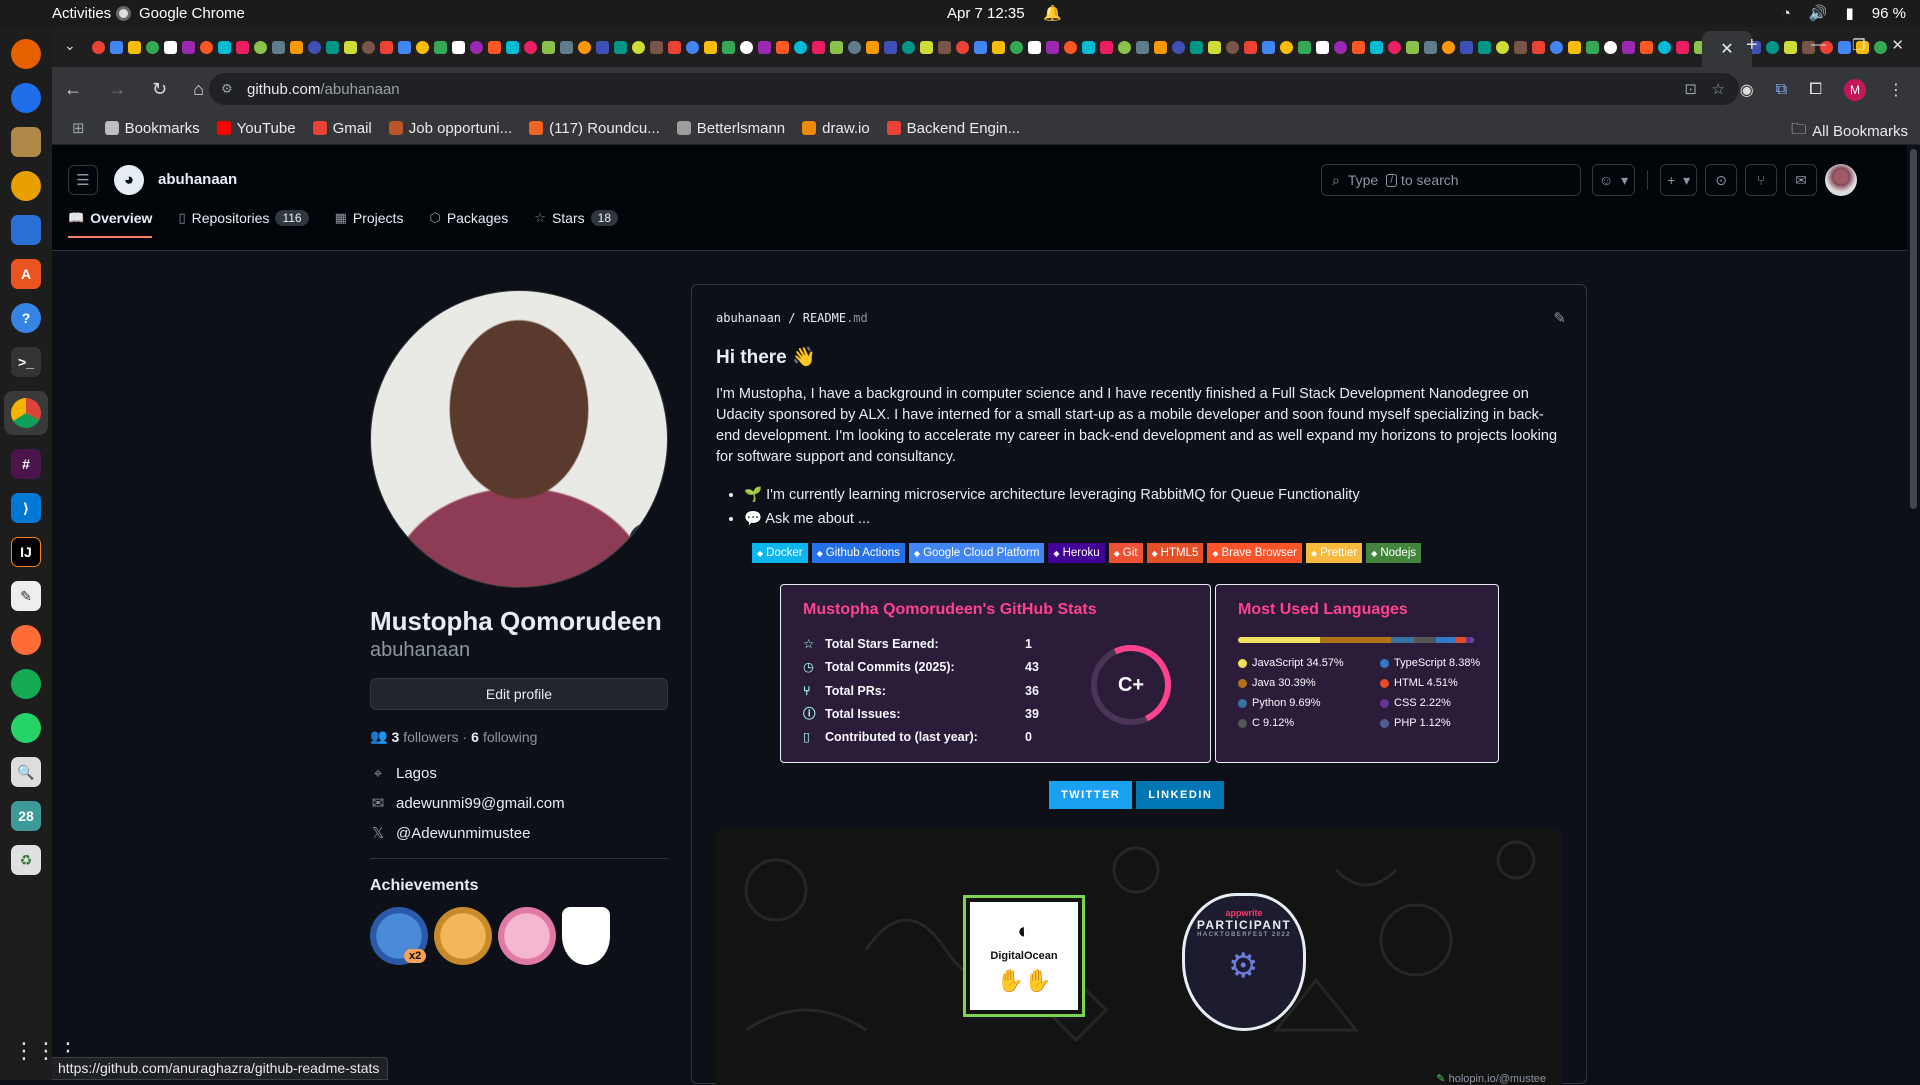 This screenshot has height=1085, width=1920. What do you see at coordinates (969, 47) in the screenshot?
I see `pinned-tab-favicons` at bounding box center [969, 47].